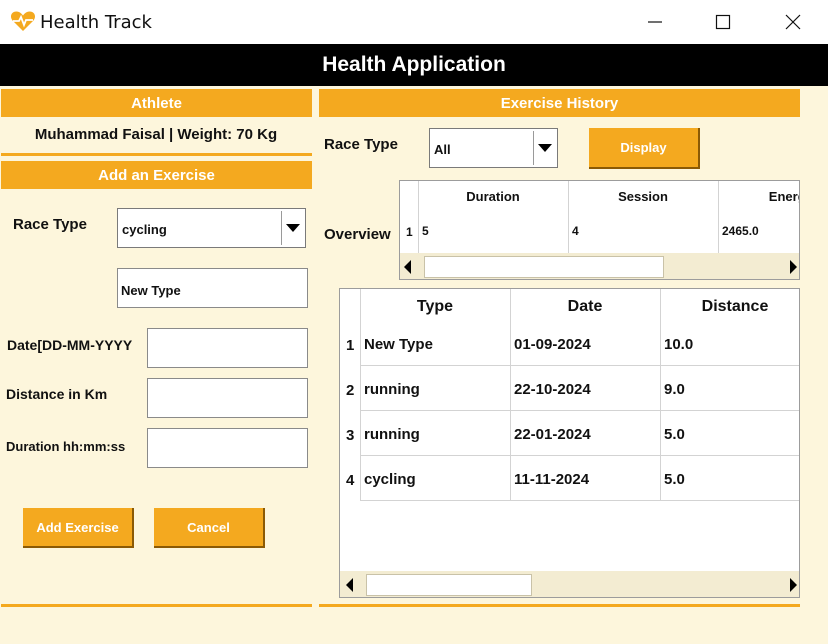 This screenshot has width=828, height=644. I want to click on overview-cell-energy: 2465.0, so click(740, 231).